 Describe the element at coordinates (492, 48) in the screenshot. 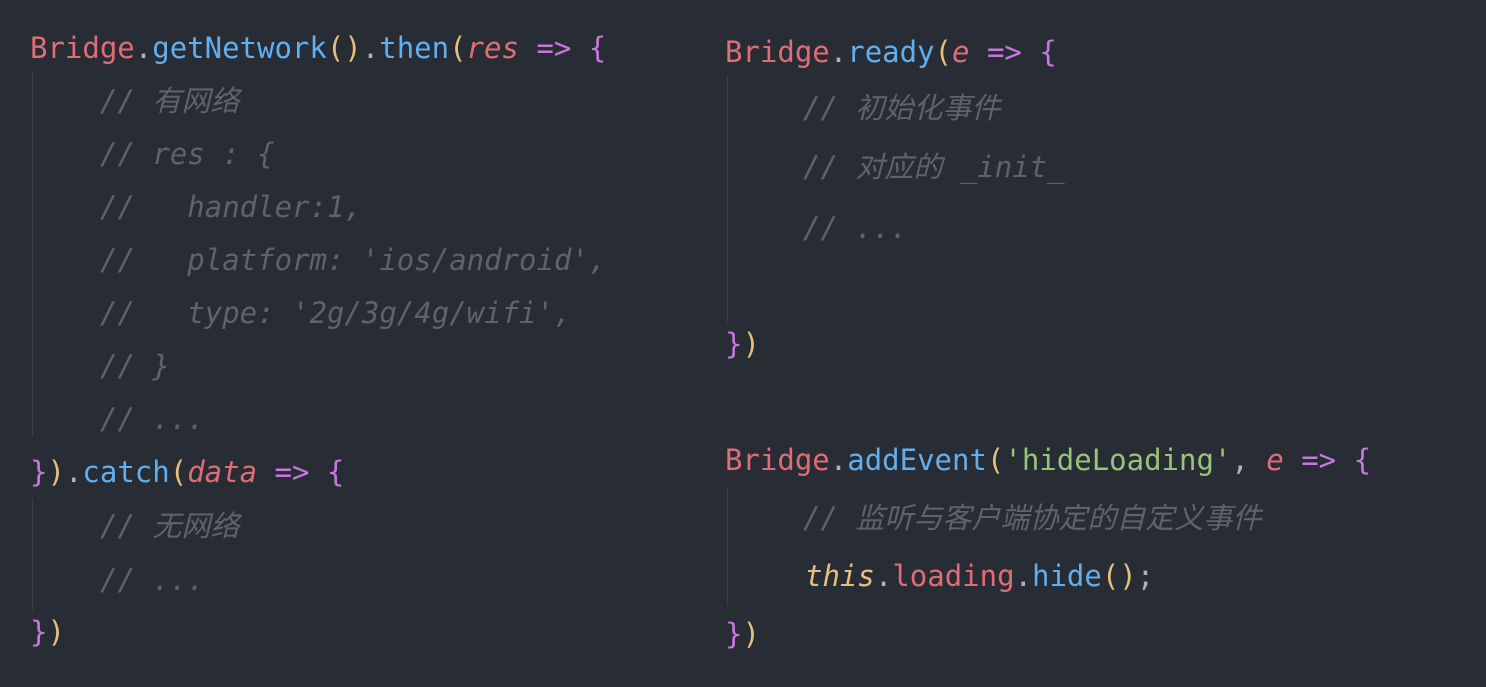

I see `code-token: res` at that location.